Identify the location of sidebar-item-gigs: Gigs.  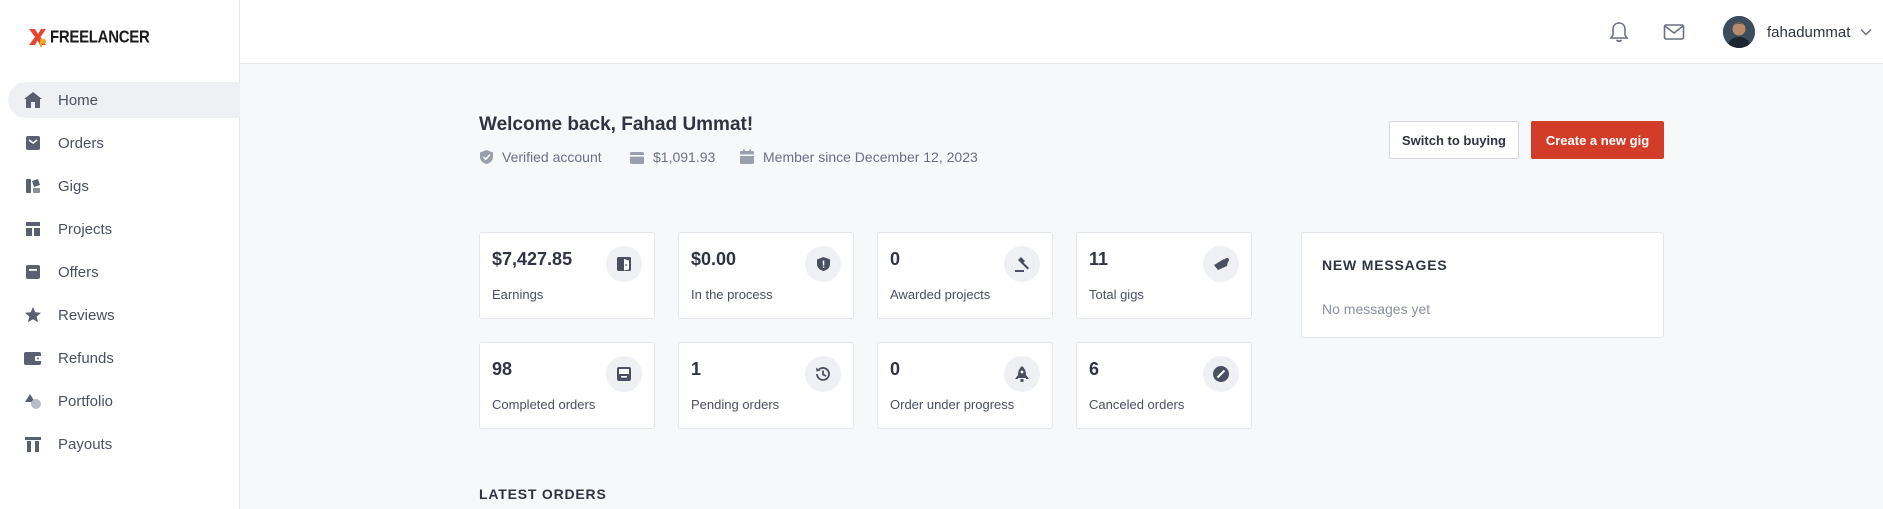
(124, 186).